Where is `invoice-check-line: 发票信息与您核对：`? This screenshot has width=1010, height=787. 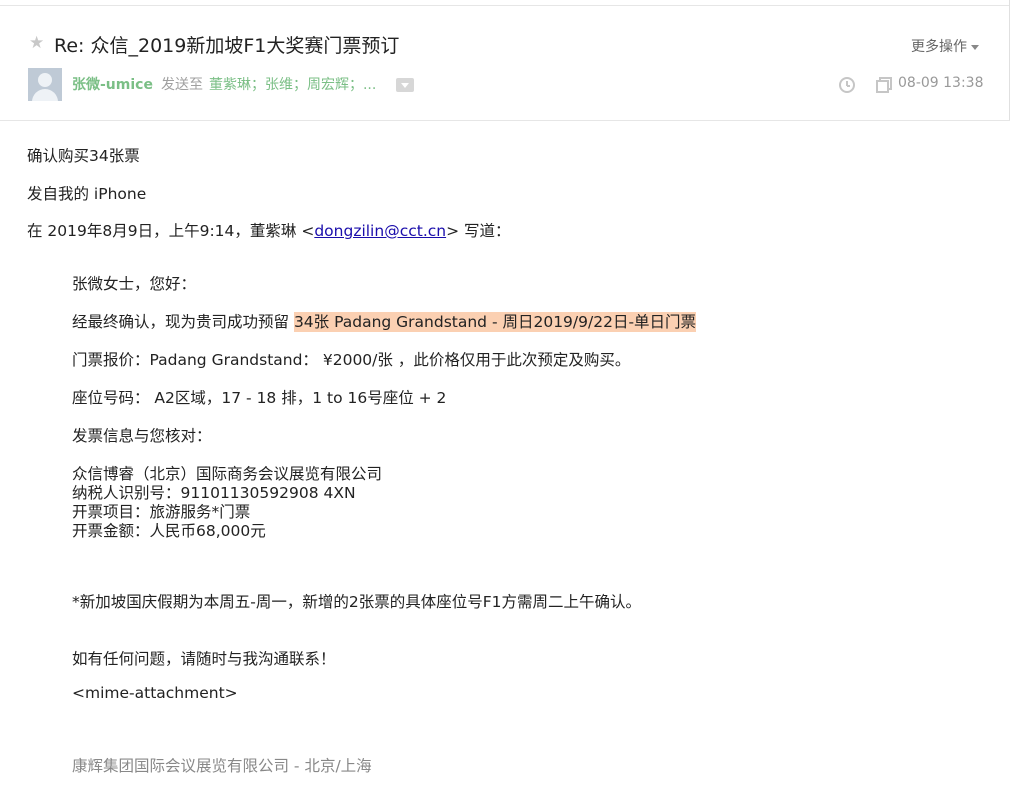
invoice-check-line: 发票信息与您核对： is located at coordinates (142, 436).